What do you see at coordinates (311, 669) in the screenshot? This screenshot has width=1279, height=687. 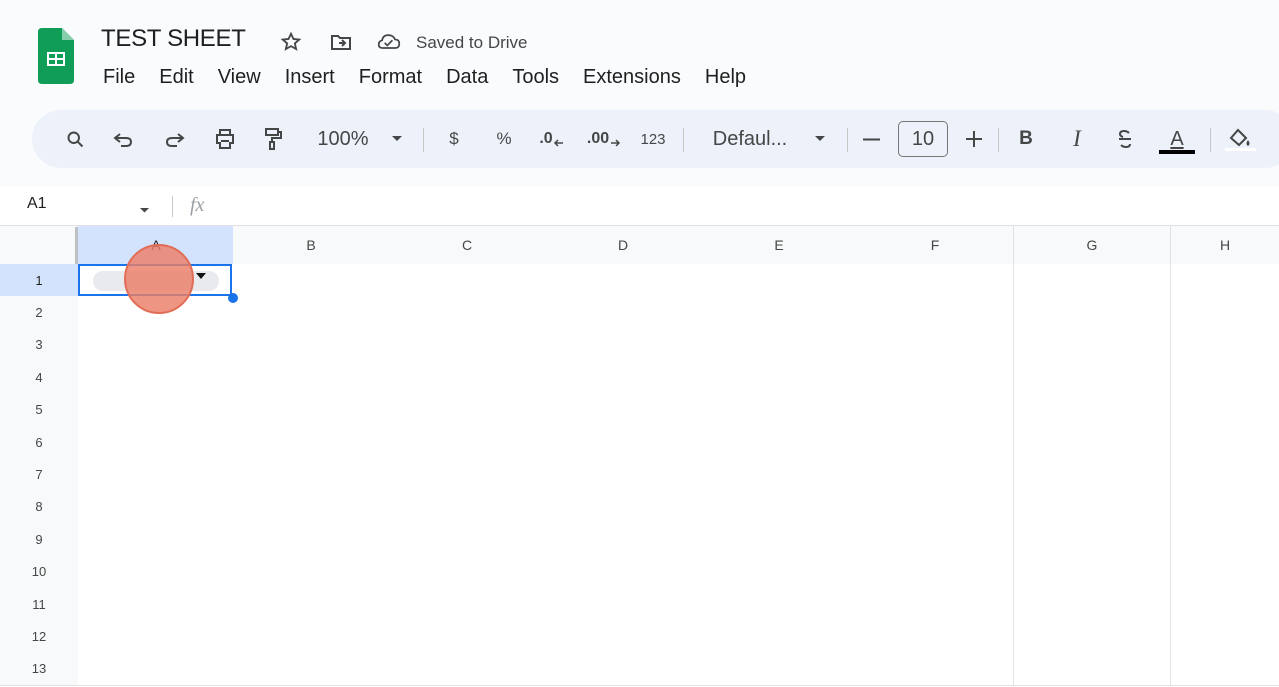 I see `cell-b13` at bounding box center [311, 669].